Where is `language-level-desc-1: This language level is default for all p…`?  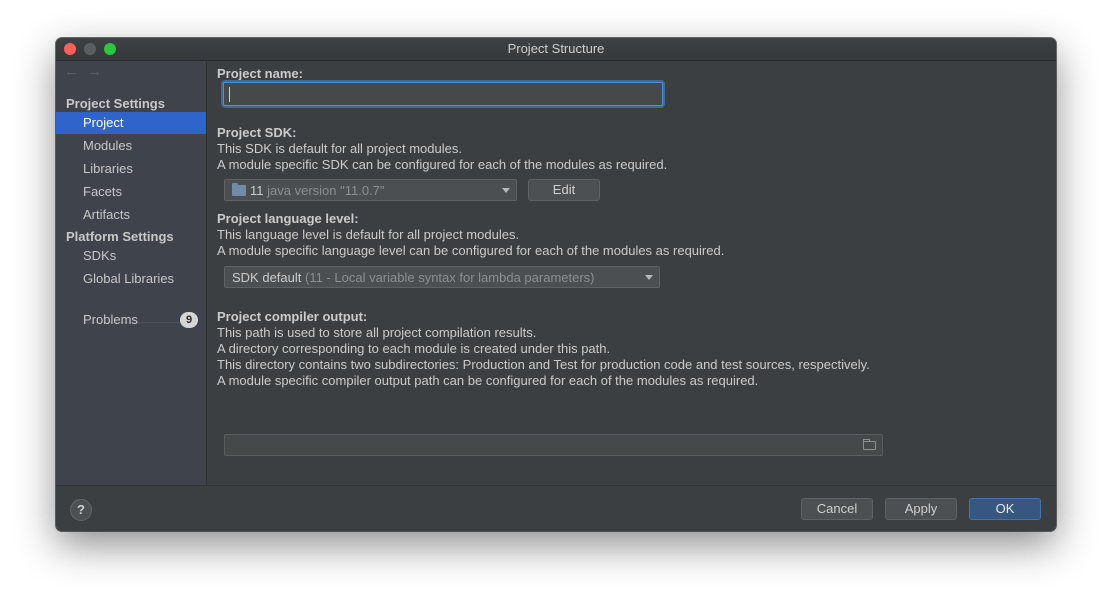
language-level-desc-1: This language level is default for all p… is located at coordinates (368, 234).